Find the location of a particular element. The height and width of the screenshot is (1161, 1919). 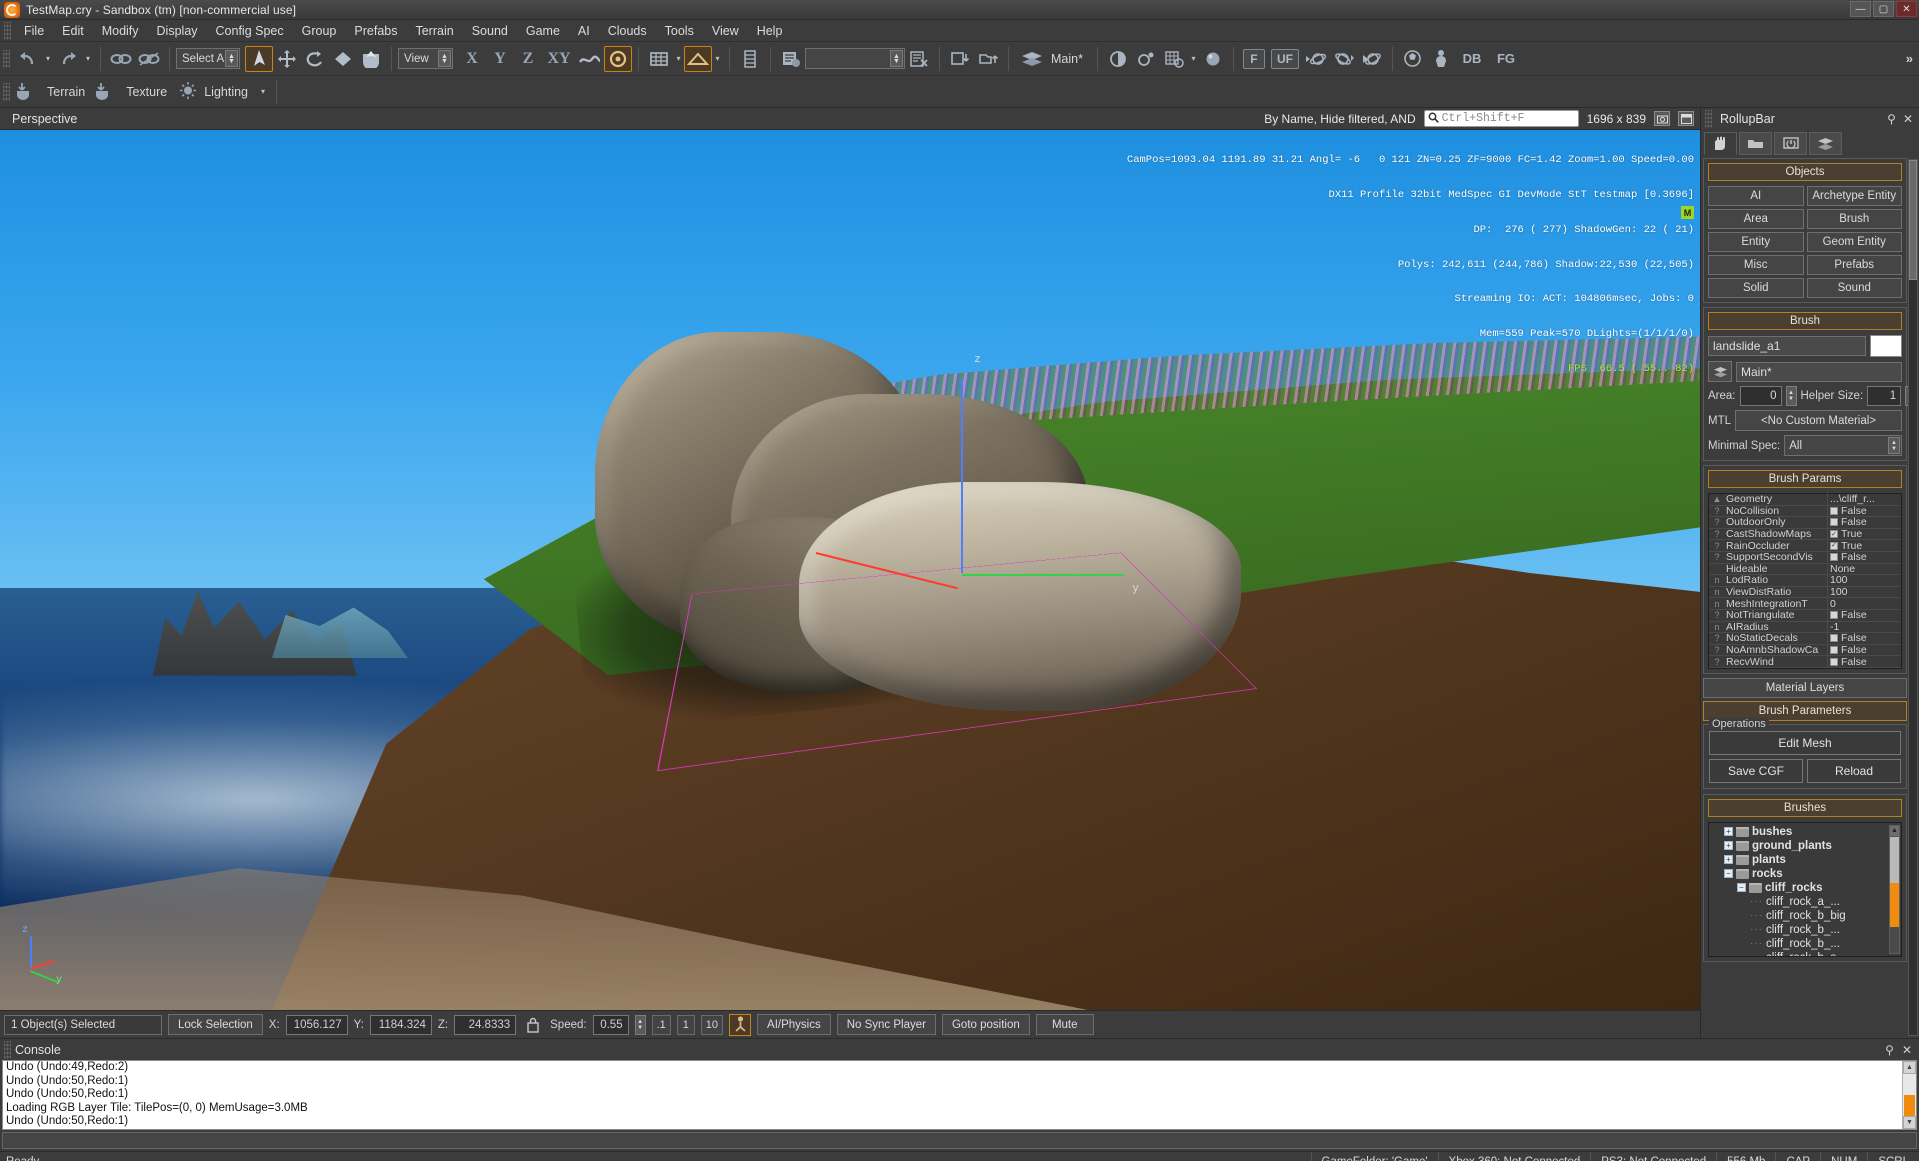

console-close-icon: ✕ is located at coordinates (1907, 1050).